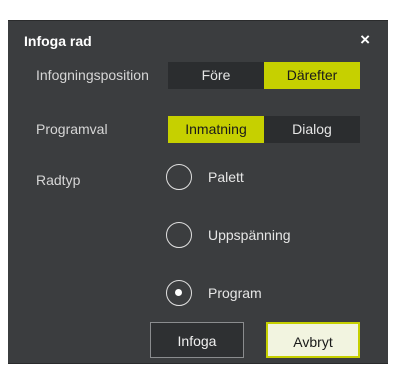 The height and width of the screenshot is (371, 398). I want to click on program-choice-label: Programval, so click(72, 129).